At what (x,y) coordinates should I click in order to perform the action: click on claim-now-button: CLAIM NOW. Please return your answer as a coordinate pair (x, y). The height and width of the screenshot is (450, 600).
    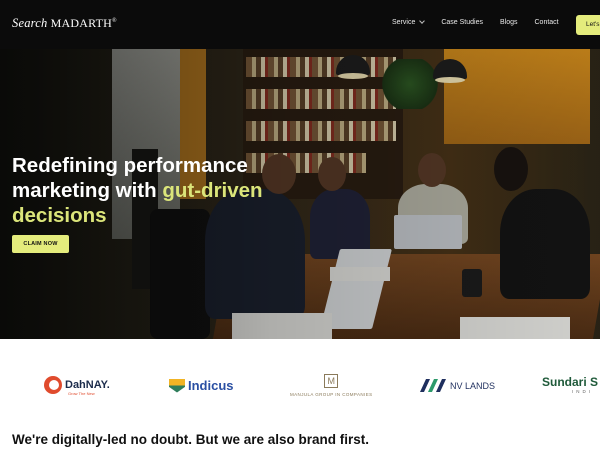
    Looking at the image, I should click on (40, 244).